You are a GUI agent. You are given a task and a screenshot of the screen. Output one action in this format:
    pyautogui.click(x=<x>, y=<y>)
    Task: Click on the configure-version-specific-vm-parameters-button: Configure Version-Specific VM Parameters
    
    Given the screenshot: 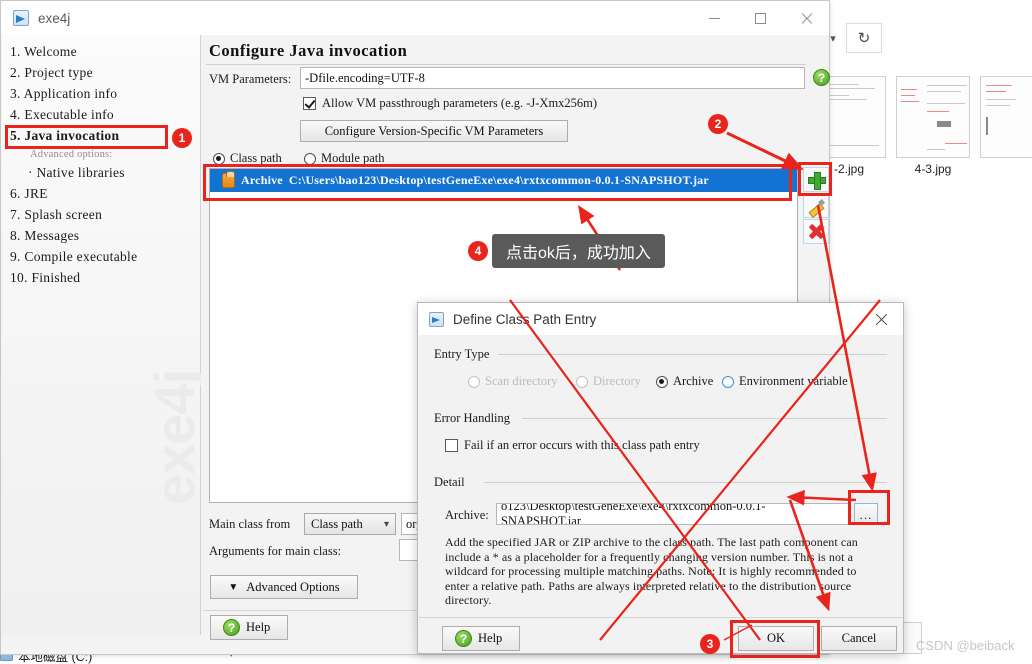 What is the action you would take?
    pyautogui.click(x=434, y=131)
    